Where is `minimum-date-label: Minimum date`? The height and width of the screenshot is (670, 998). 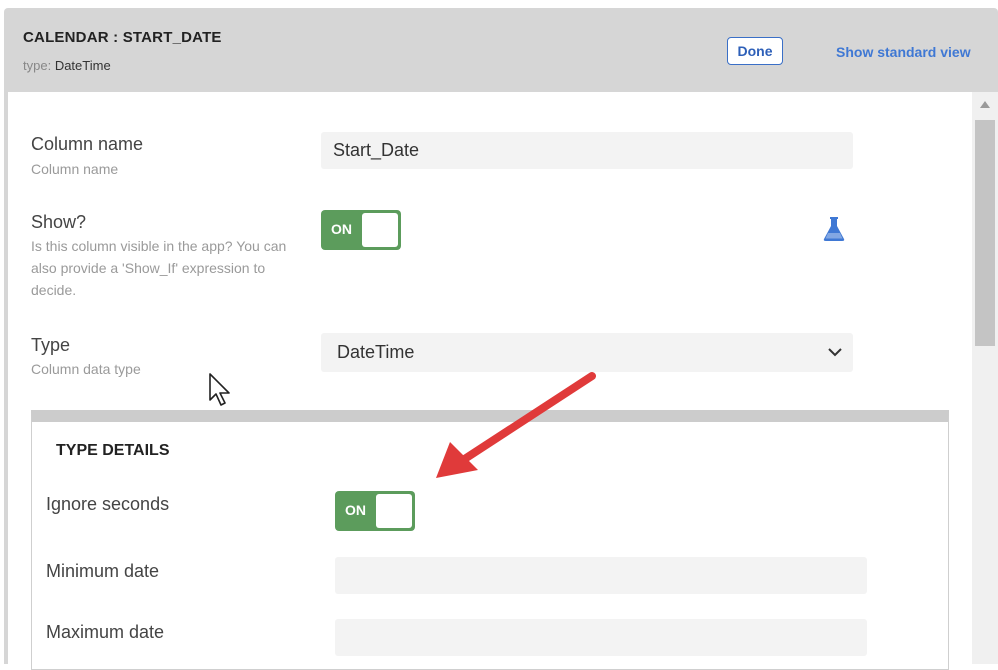
minimum-date-label: Minimum date is located at coordinates (103, 571).